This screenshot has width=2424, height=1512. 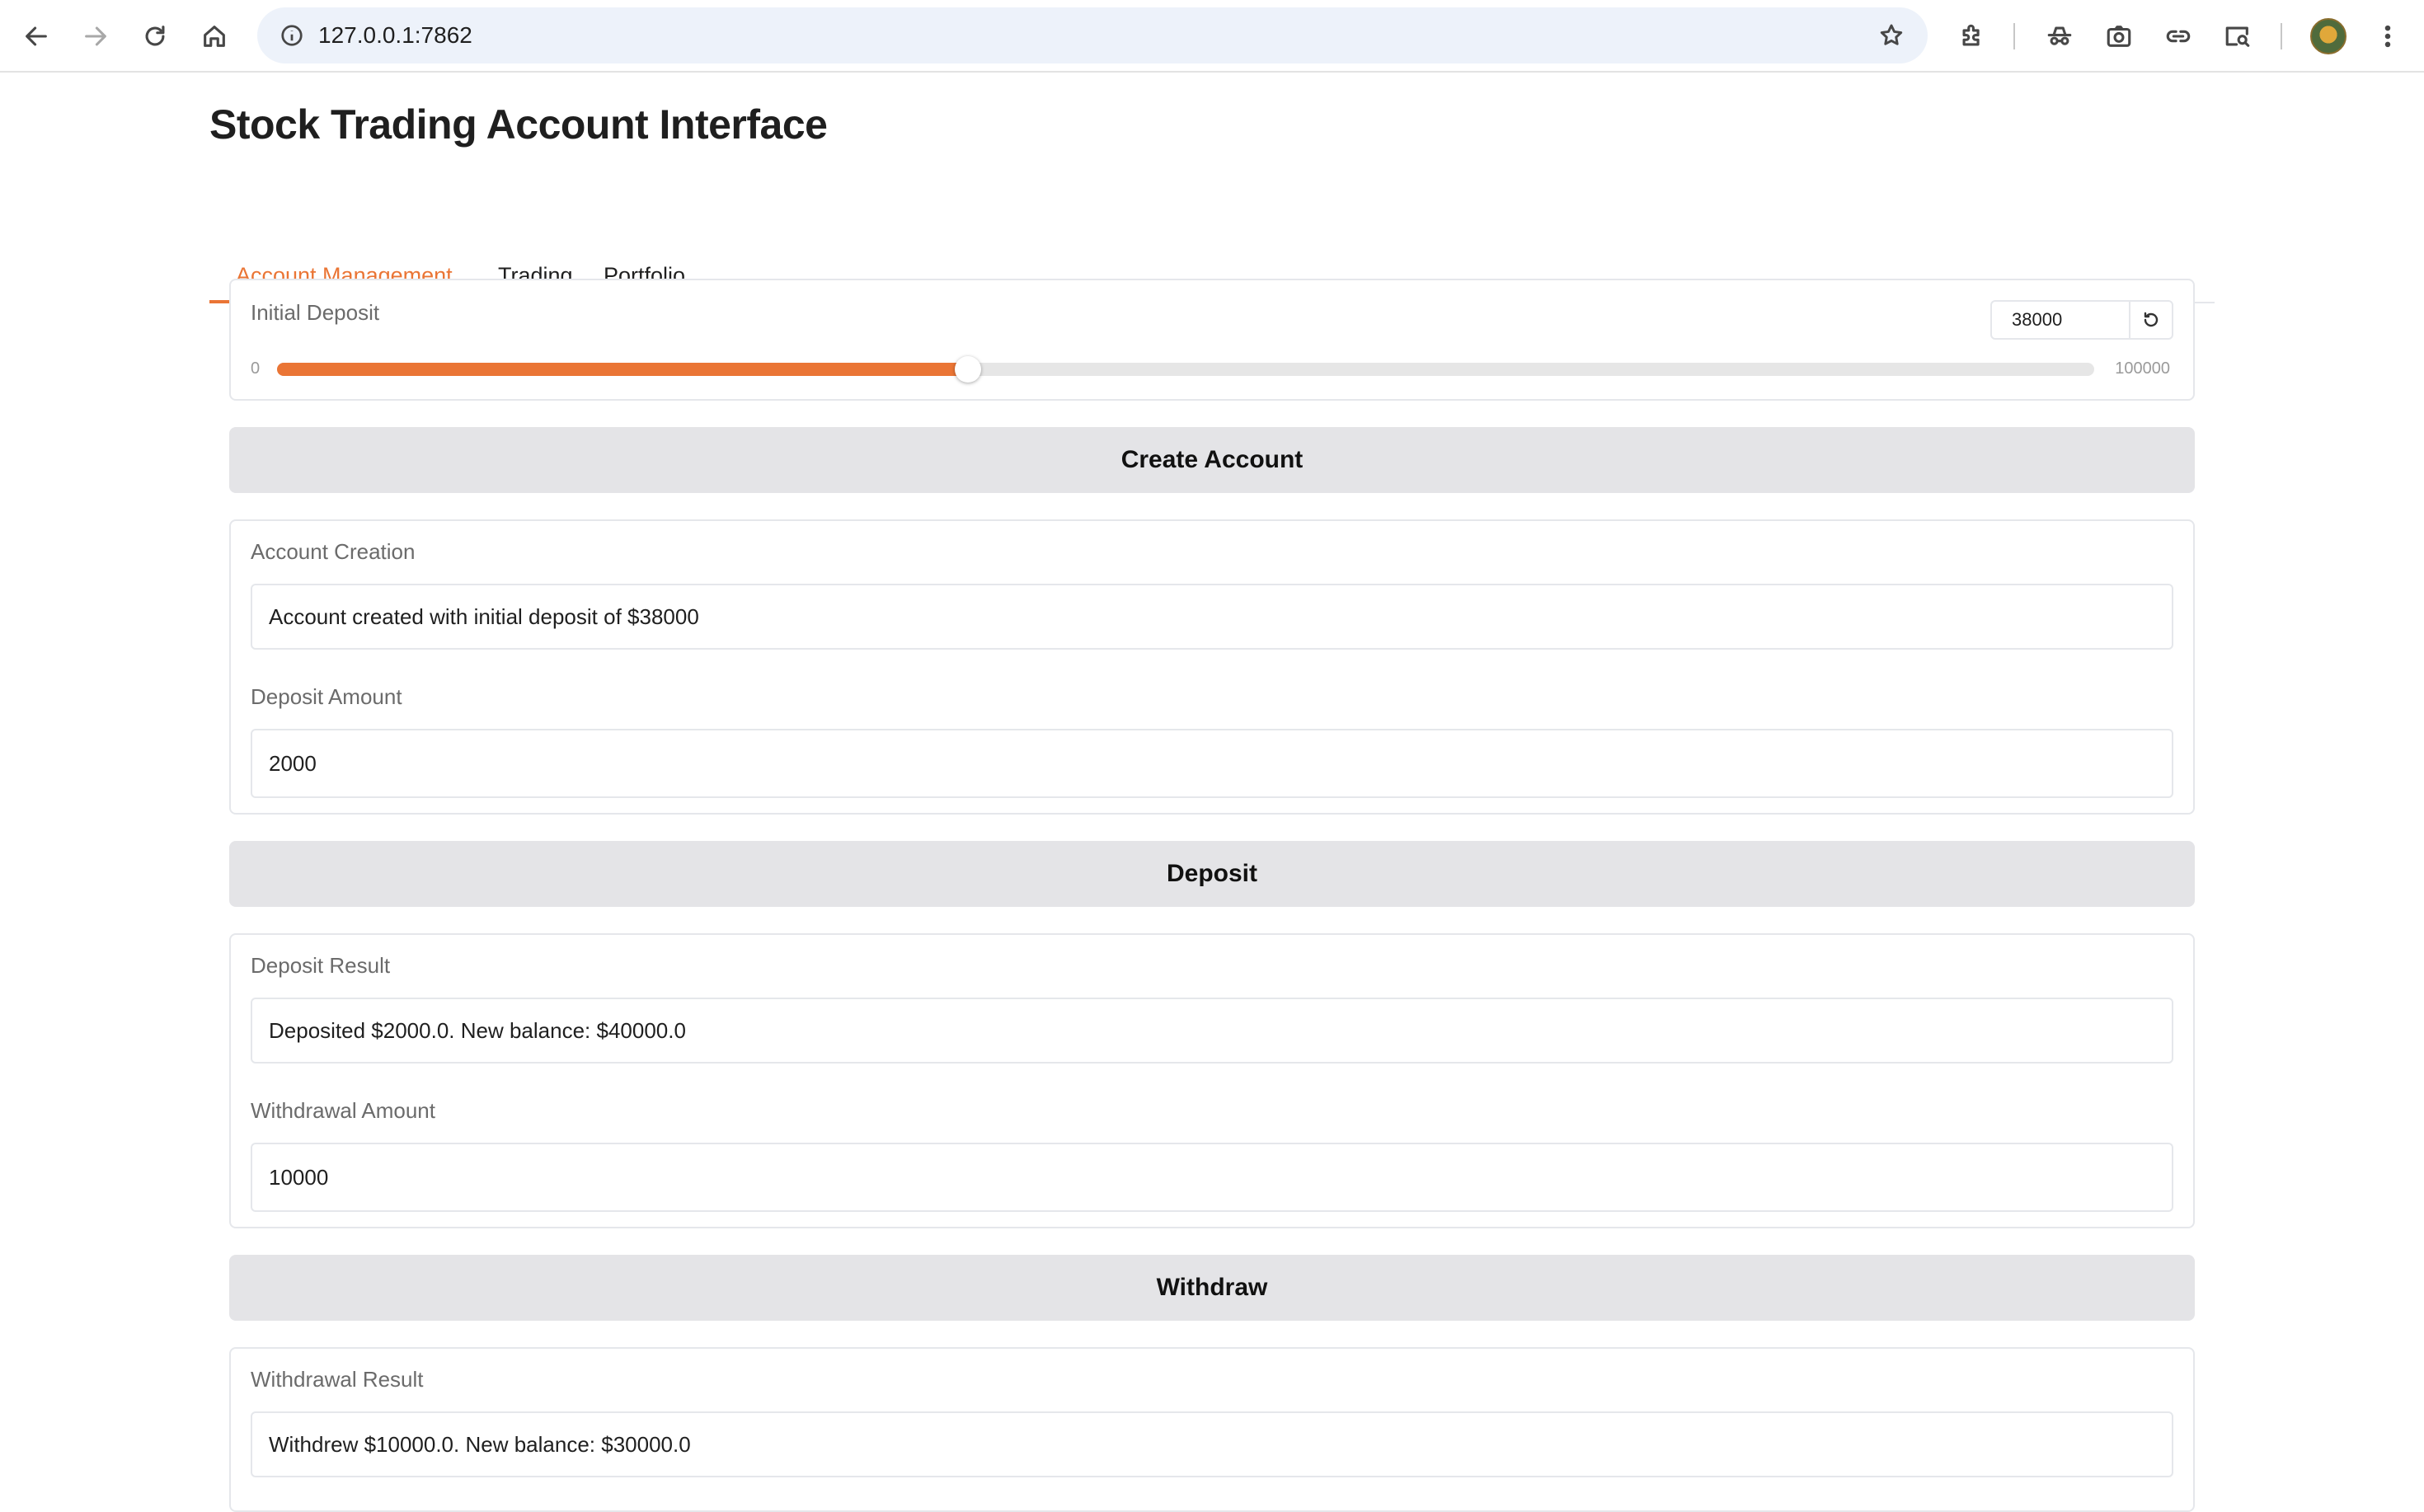 What do you see at coordinates (1212, 1031) in the screenshot?
I see `deposit-result-output: Deposited $2000.0. New balance: $40000.0` at bounding box center [1212, 1031].